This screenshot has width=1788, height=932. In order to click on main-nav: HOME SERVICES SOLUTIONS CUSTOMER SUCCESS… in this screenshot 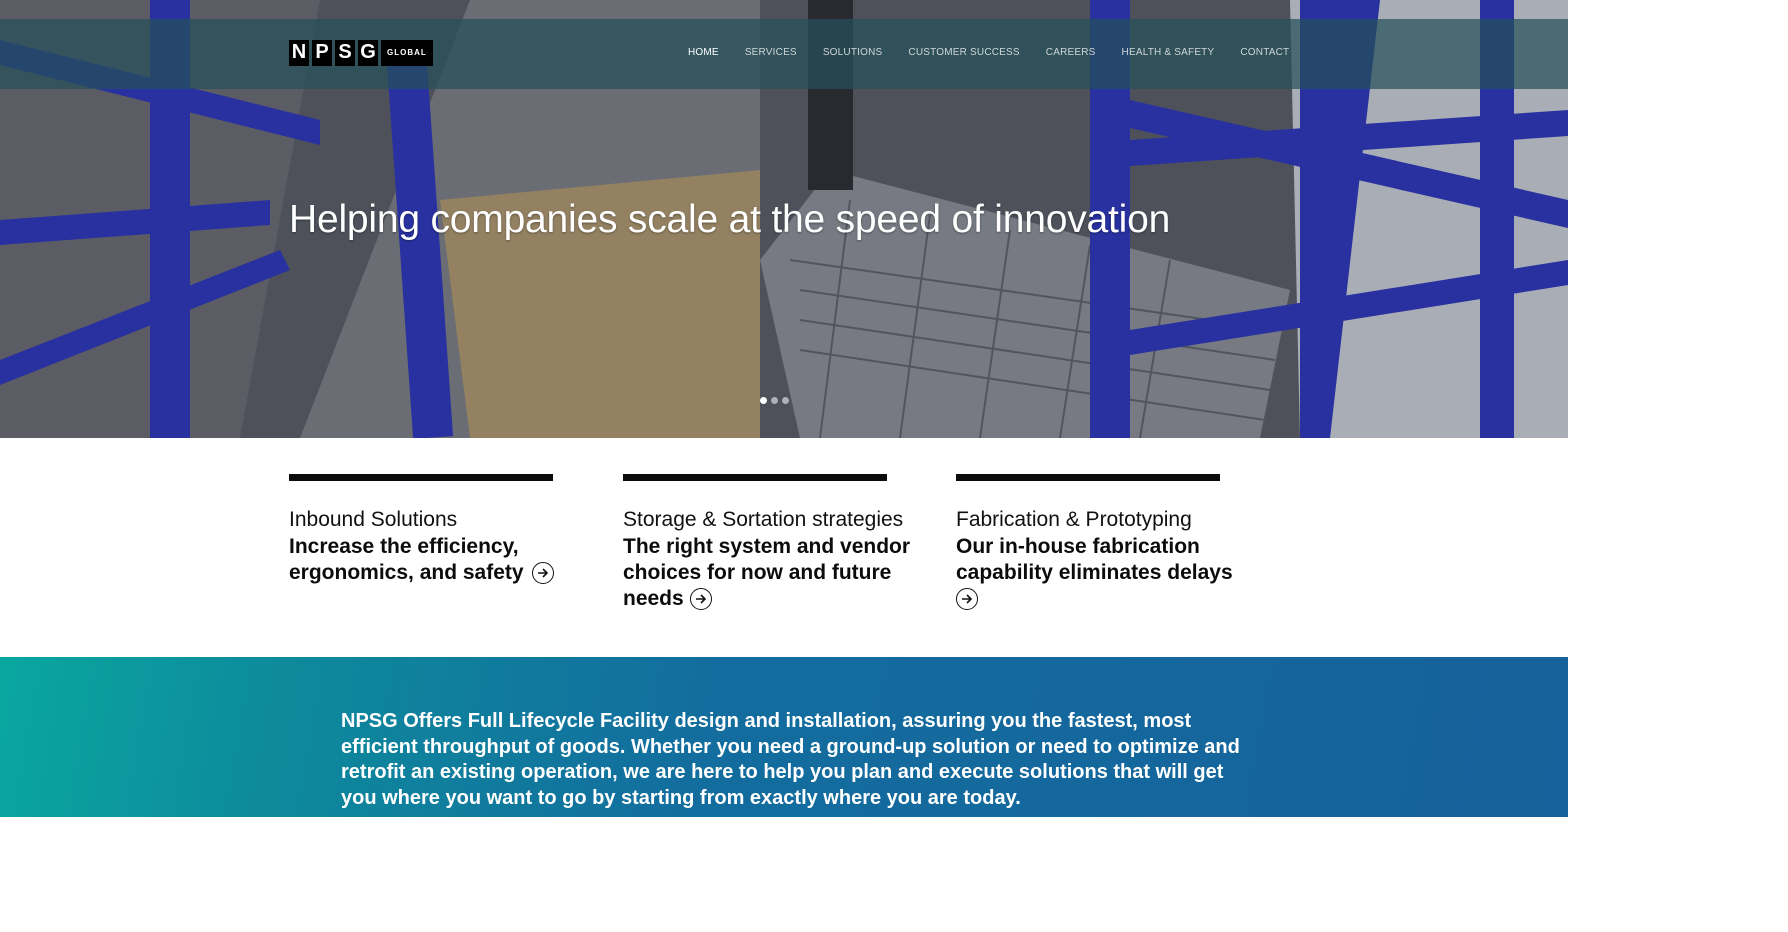, I will do `click(1001, 52)`.